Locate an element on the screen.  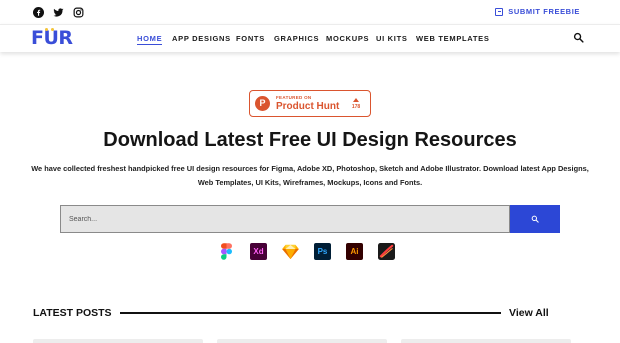
sketch-icon is located at coordinates (290, 251).